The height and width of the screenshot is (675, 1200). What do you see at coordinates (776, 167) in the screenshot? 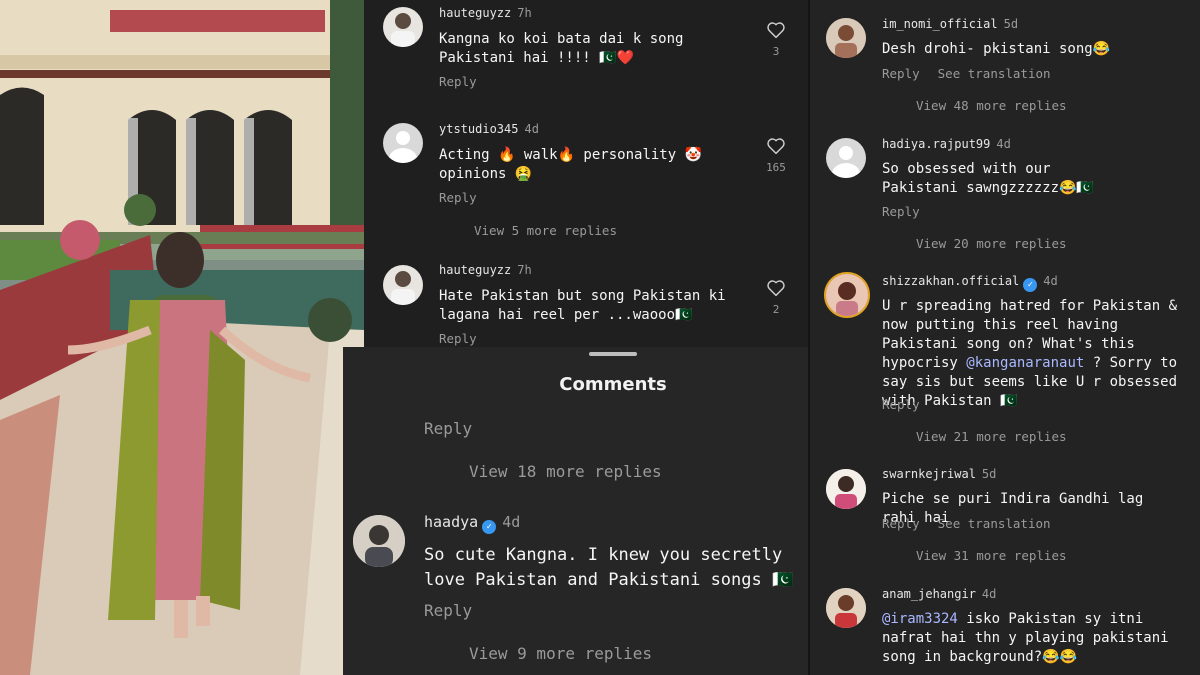
I see `like-count: 165` at bounding box center [776, 167].